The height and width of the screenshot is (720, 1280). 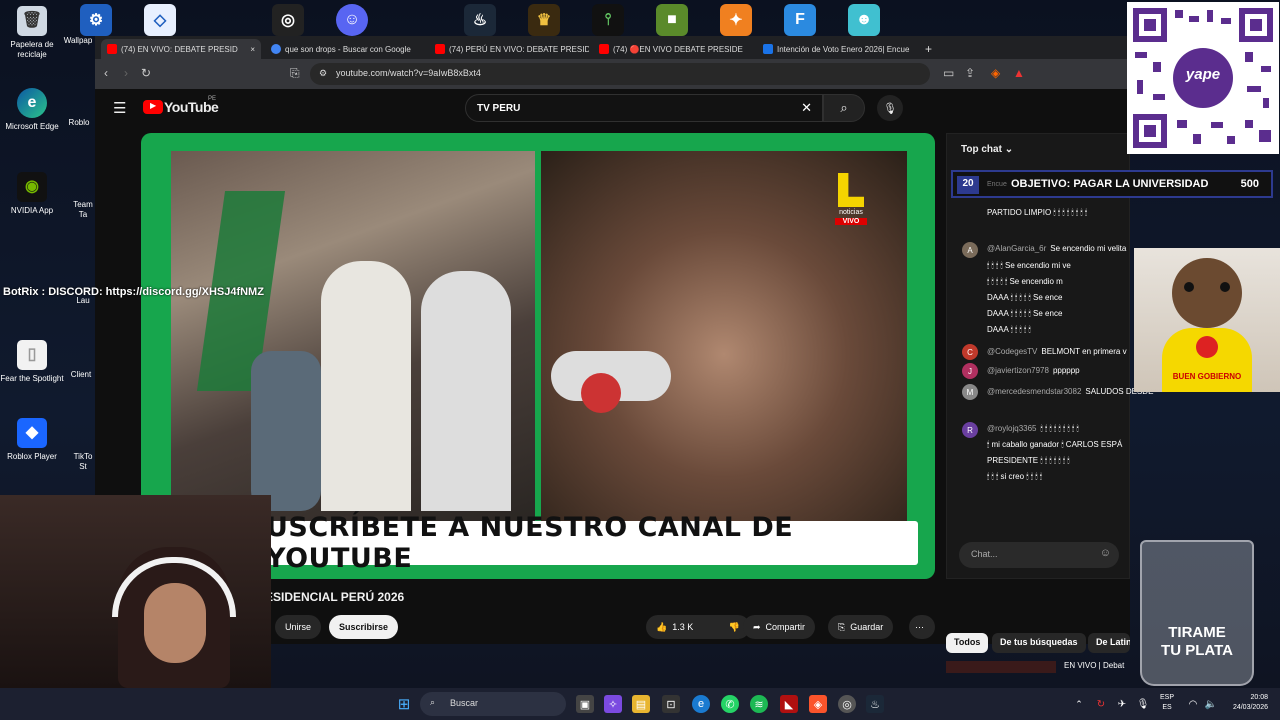 What do you see at coordinates (1034, 391) in the screenshot?
I see `chat-author: @mercedesmendstar3082` at bounding box center [1034, 391].